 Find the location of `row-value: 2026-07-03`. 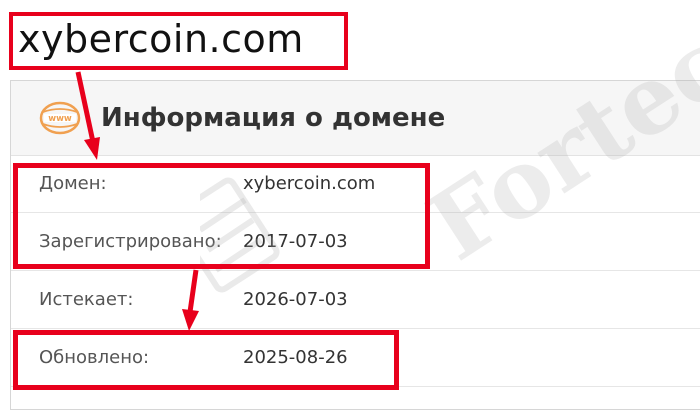

row-value: 2026-07-03 is located at coordinates (295, 299).